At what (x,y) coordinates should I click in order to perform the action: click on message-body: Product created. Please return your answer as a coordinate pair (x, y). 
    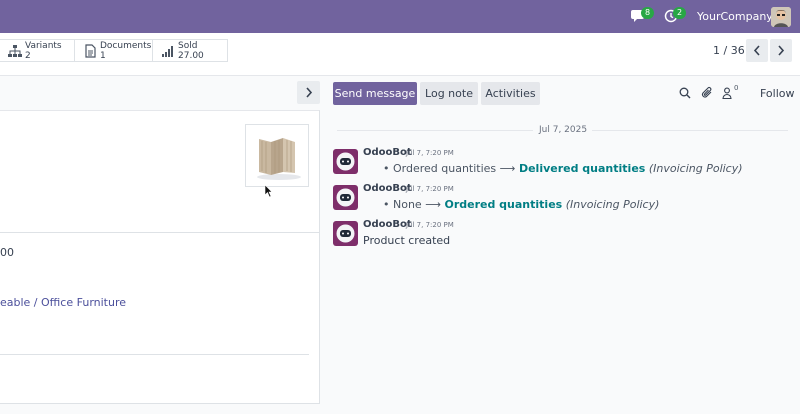
    Looking at the image, I should click on (407, 240).